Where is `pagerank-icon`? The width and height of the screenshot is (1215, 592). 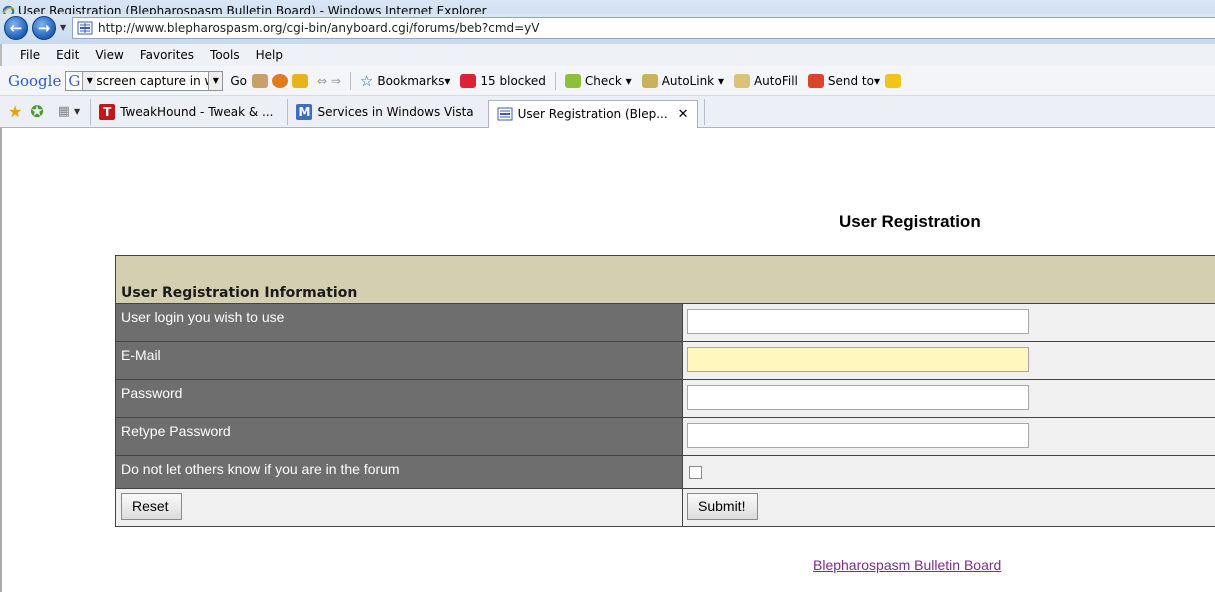
pagerank-icon is located at coordinates (279, 80).